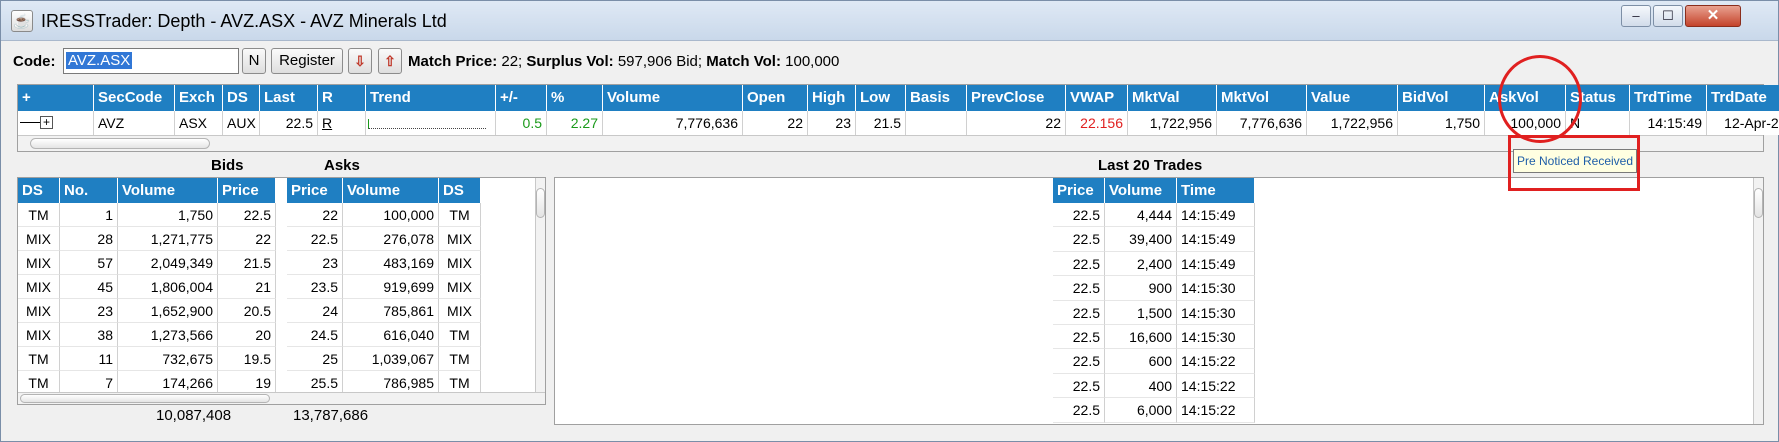 The image size is (1779, 442). I want to click on bids-row-price: 22, so click(247, 239).